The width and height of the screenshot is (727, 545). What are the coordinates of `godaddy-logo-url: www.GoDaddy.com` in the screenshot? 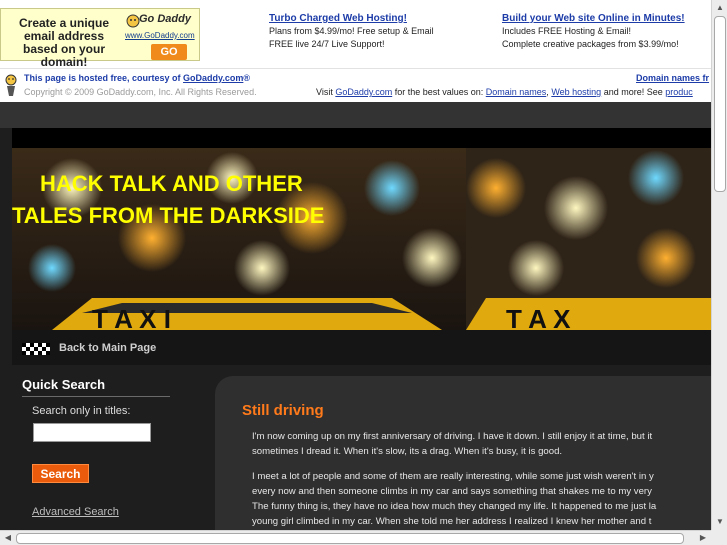 It's located at (160, 35).